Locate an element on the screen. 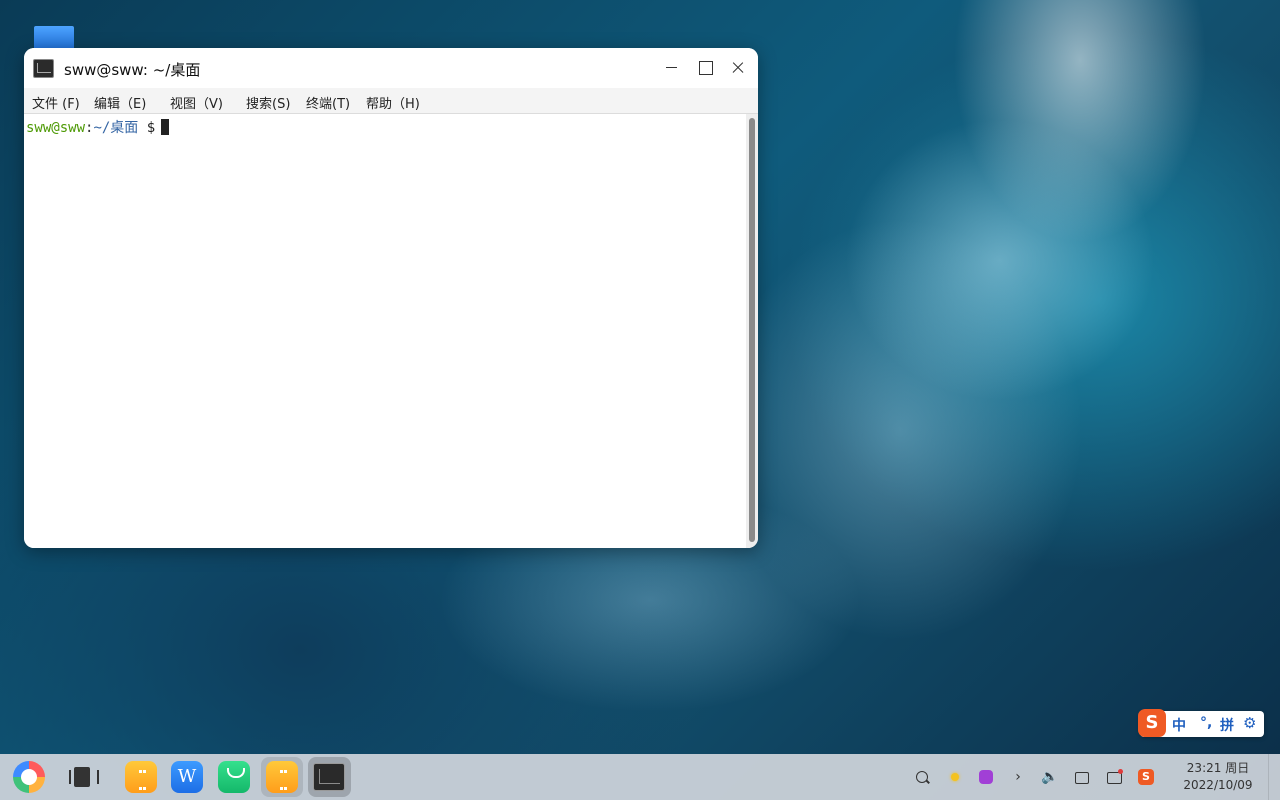  network-icon is located at coordinates (1082, 777).